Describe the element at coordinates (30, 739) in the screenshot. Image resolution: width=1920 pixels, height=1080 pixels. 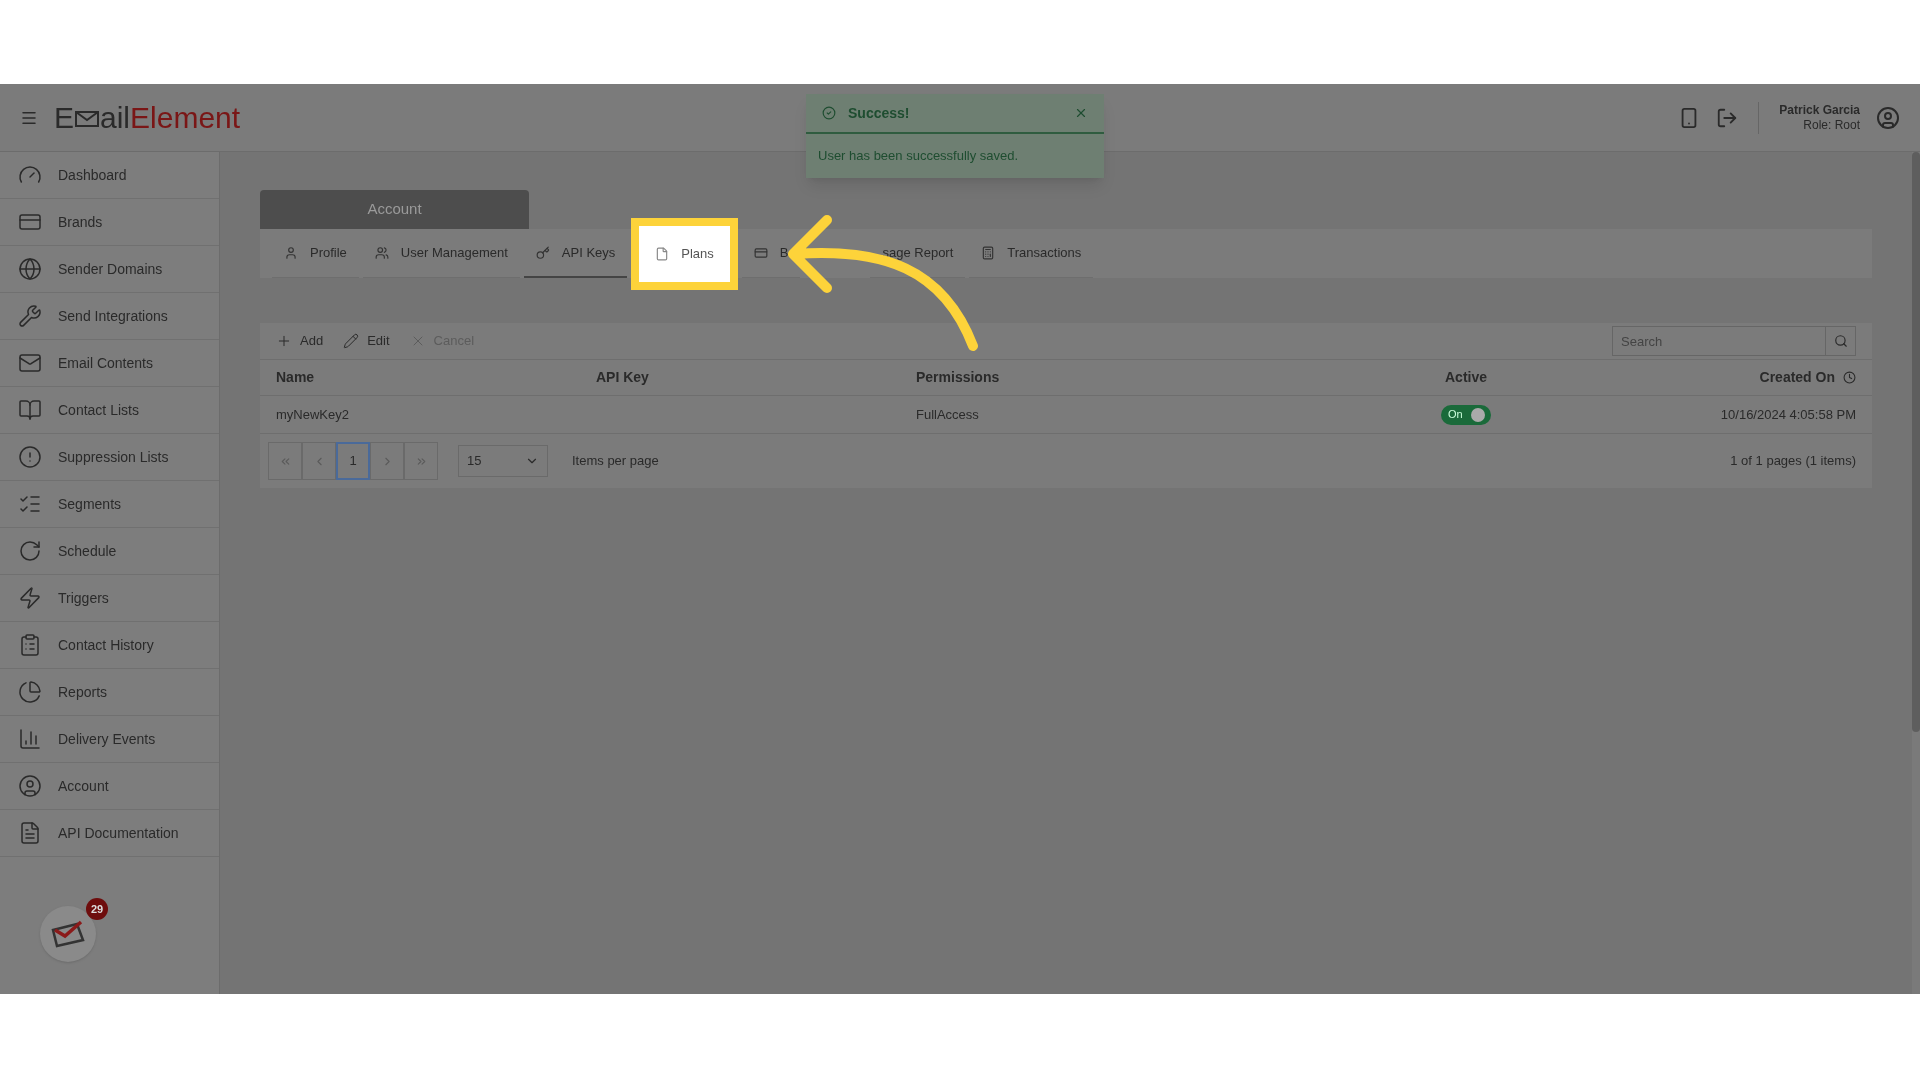
I see `bar-chart-icon` at that location.